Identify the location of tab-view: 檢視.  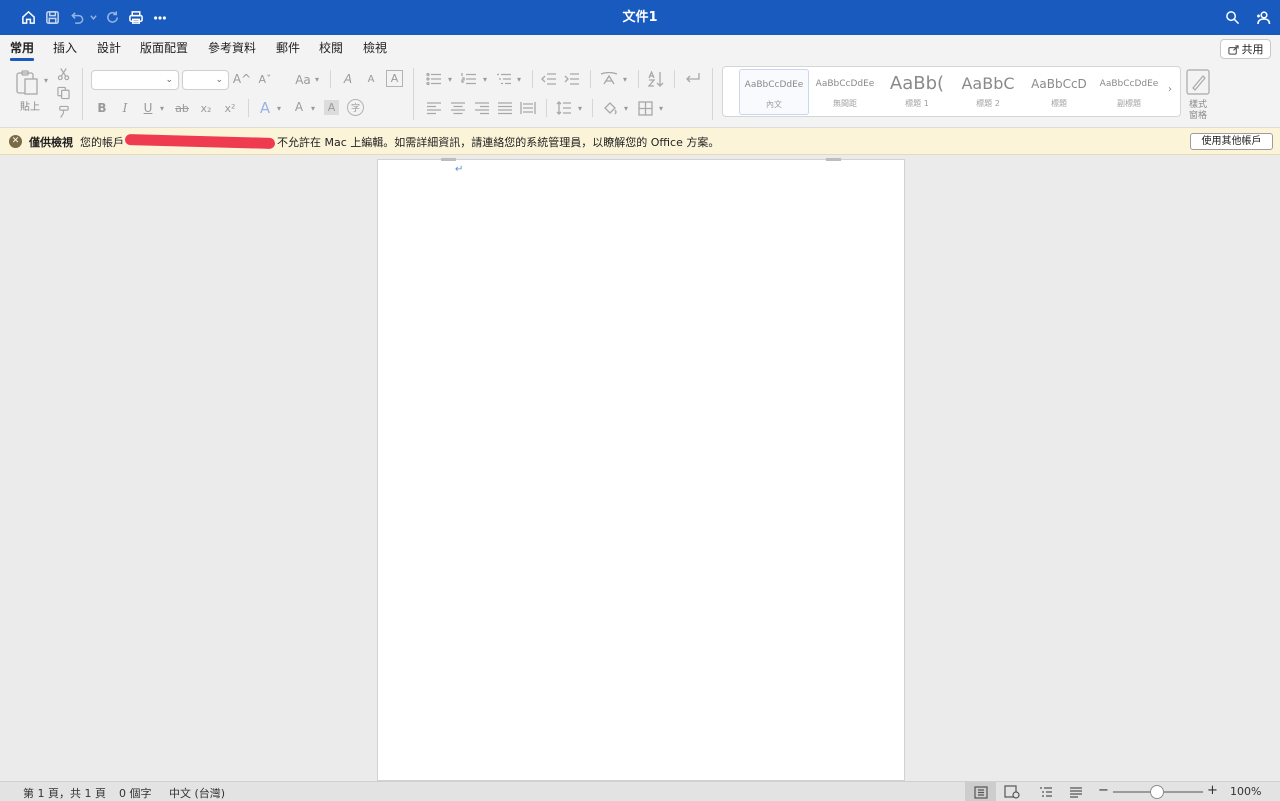
(375, 49).